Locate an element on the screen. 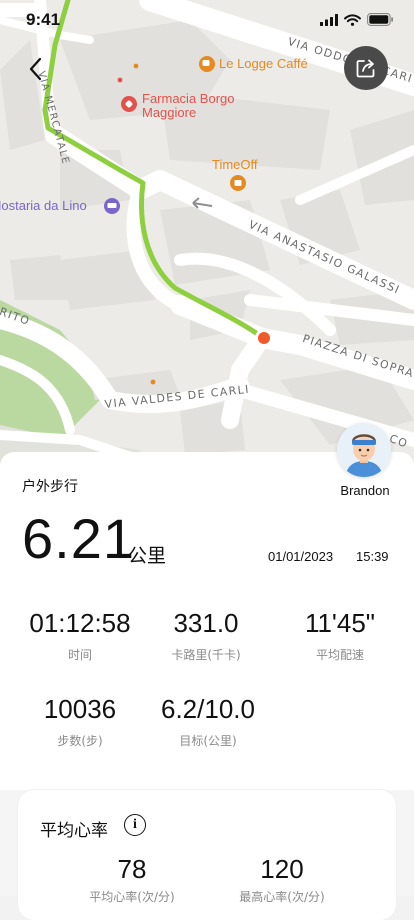  stat-steps-value: 10036 is located at coordinates (80, 709).